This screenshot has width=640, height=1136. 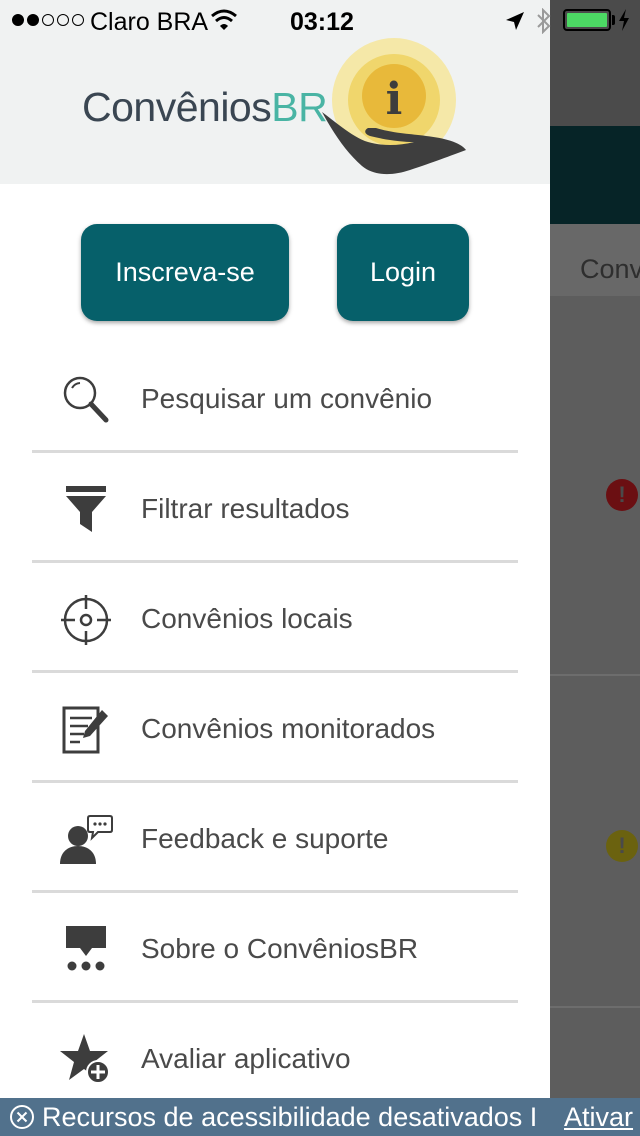 What do you see at coordinates (86, 620) in the screenshot?
I see `crosshair-icon` at bounding box center [86, 620].